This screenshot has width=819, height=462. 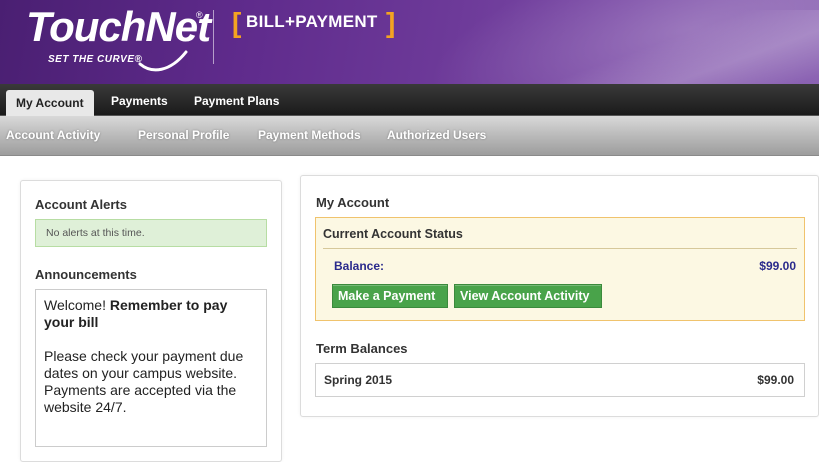 I want to click on tab-payments: Payments, so click(x=139, y=104).